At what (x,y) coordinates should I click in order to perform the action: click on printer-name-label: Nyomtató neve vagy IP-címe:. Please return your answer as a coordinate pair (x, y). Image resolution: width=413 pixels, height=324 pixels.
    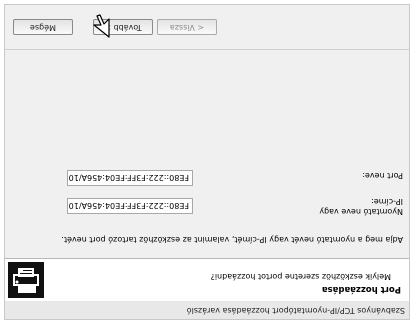
    Looking at the image, I should click on (361, 206).